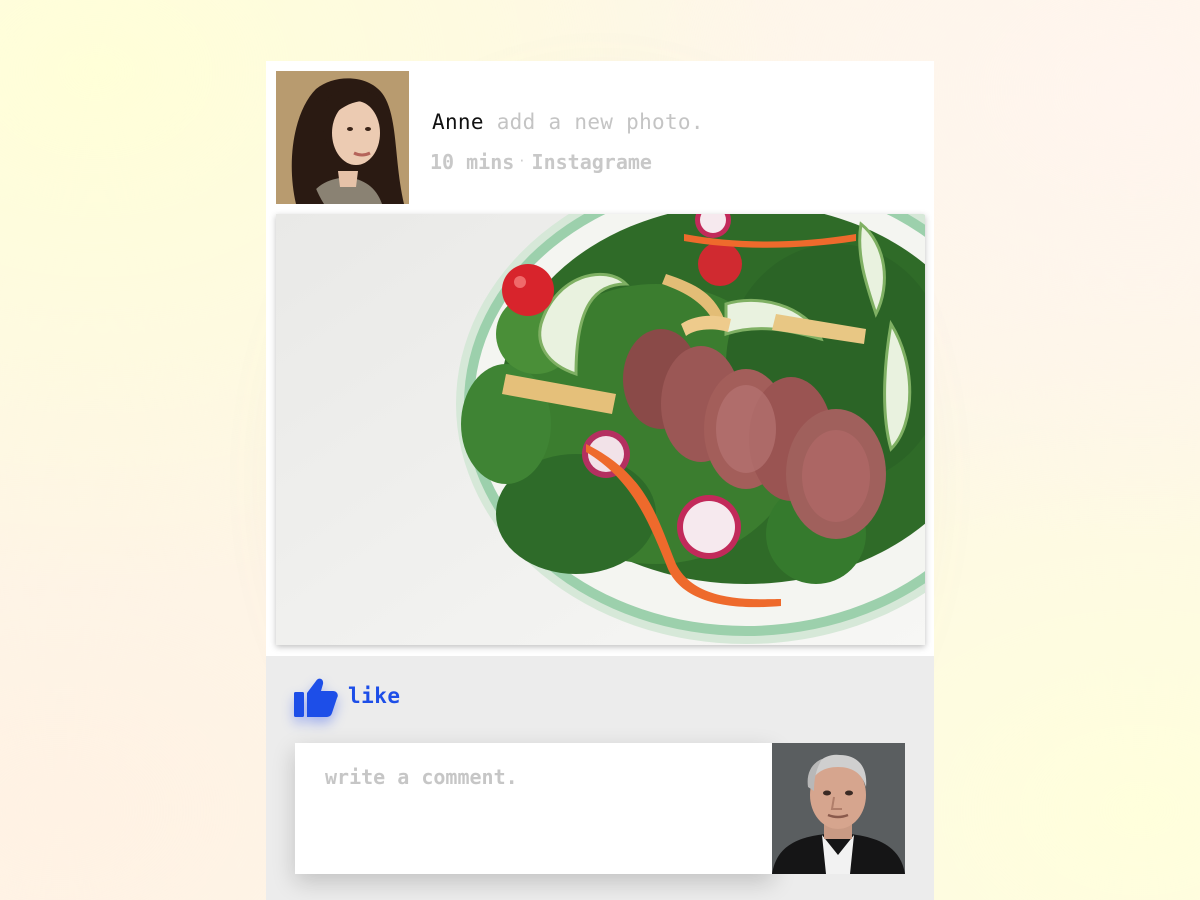 This screenshot has height=900, width=1200. I want to click on author-avatar, so click(342, 137).